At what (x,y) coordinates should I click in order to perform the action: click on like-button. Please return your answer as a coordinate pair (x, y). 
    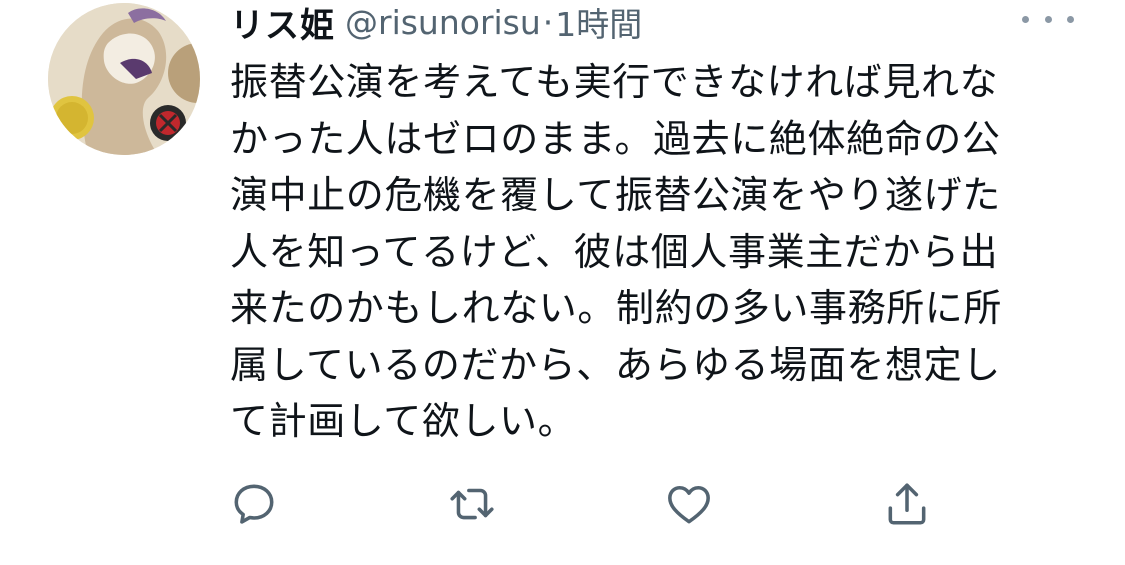
    Looking at the image, I should click on (689, 504).